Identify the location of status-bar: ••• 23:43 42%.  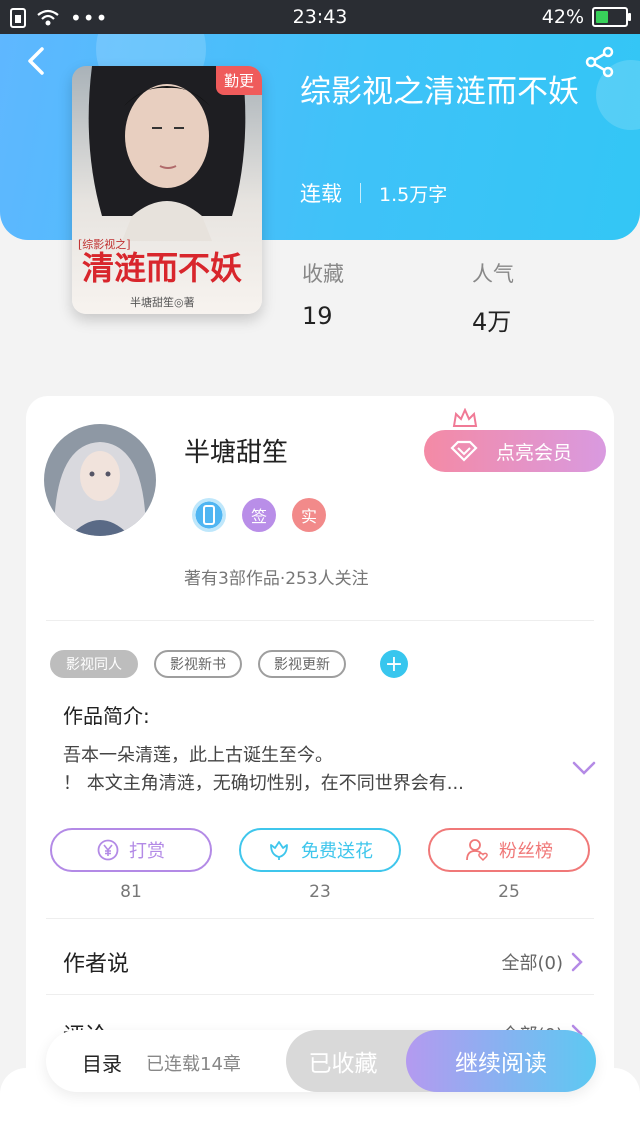
(320, 17).